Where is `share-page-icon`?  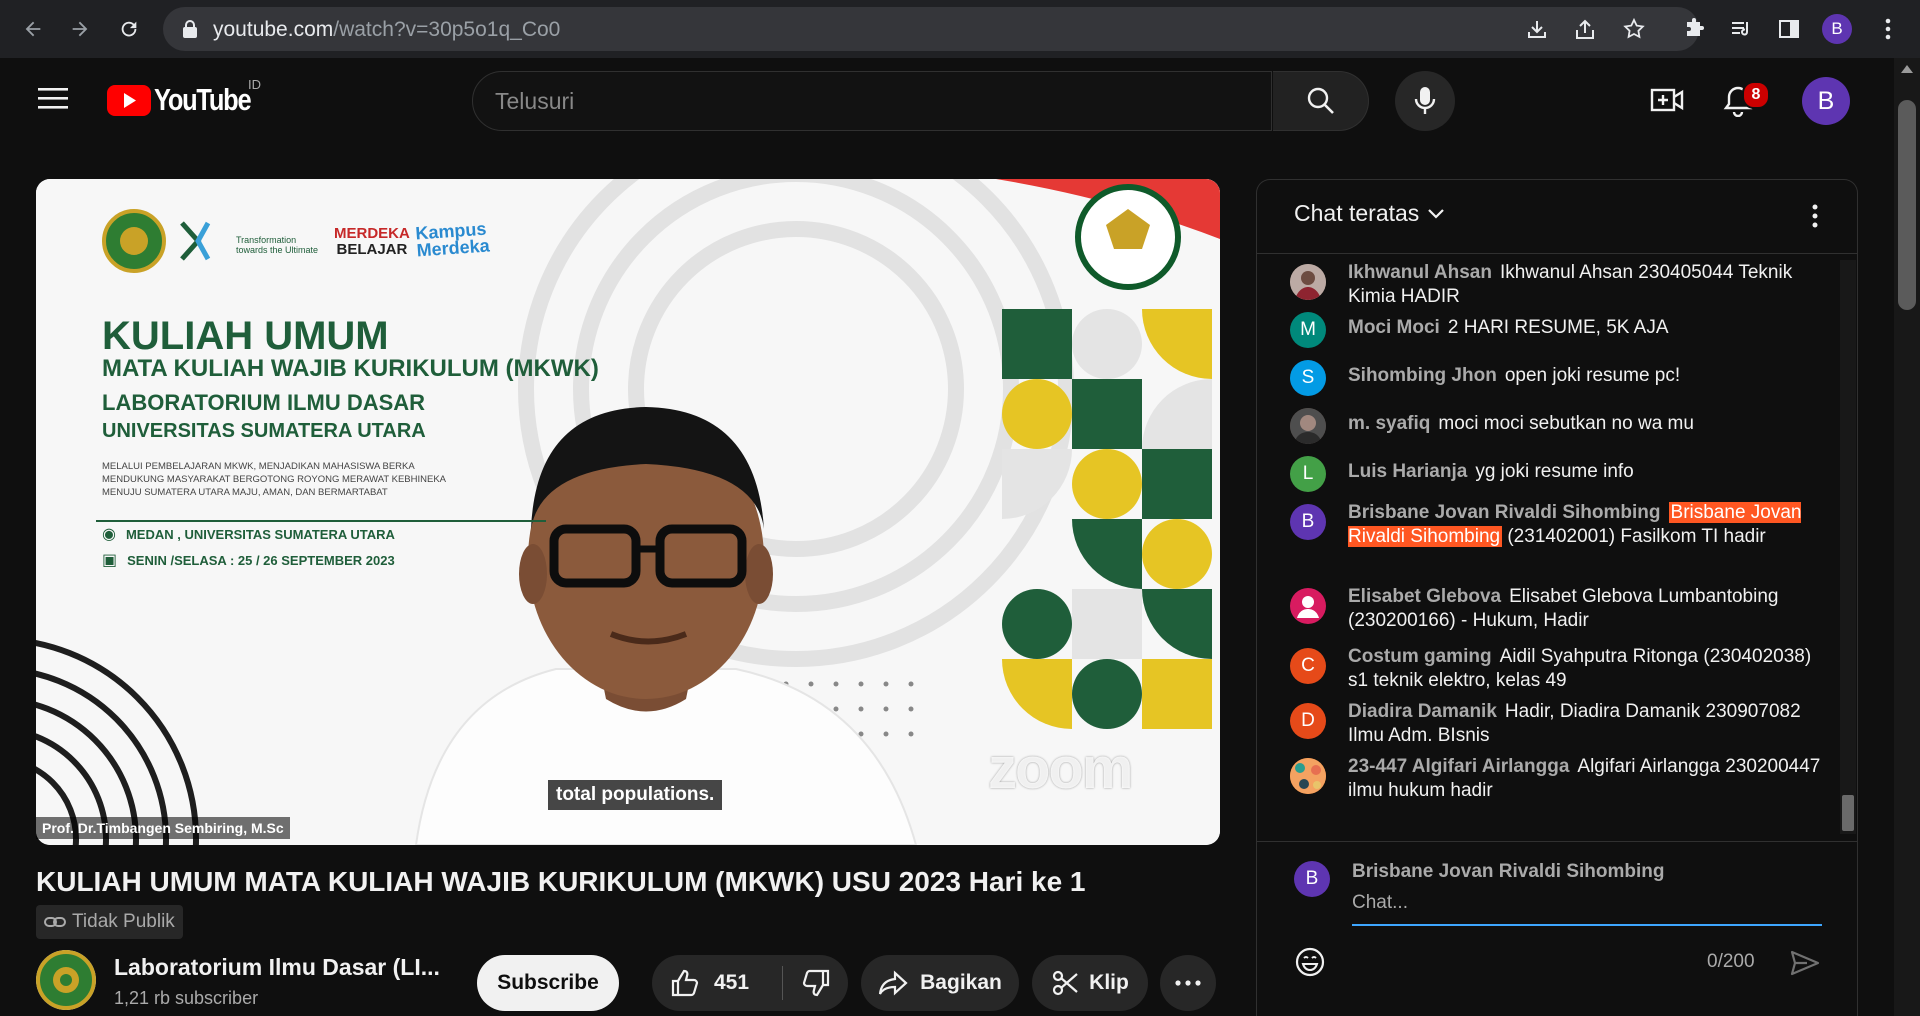 share-page-icon is located at coordinates (1585, 30).